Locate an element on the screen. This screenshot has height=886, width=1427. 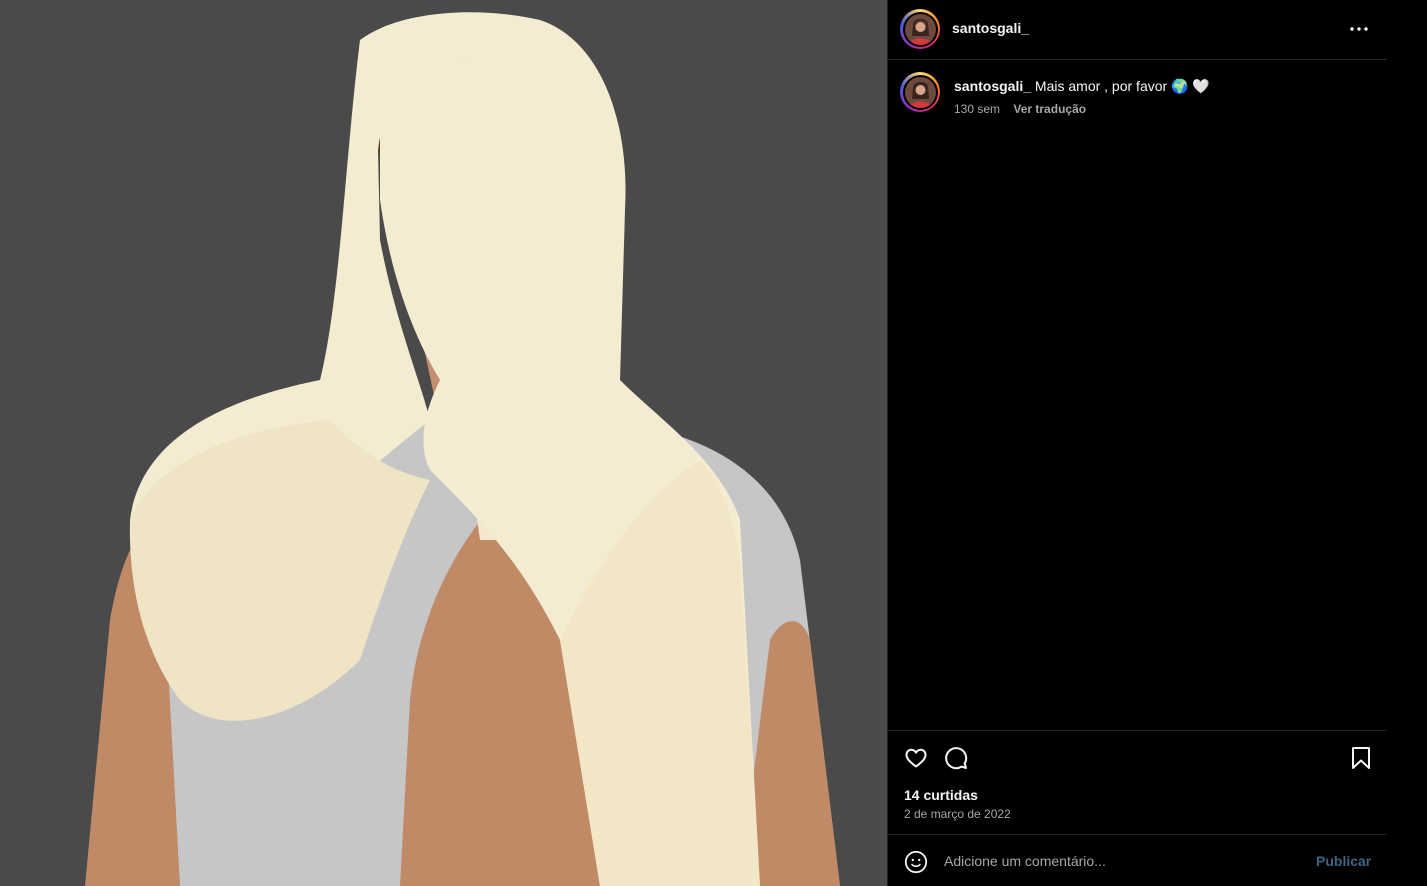
emoji-icon is located at coordinates (916, 862).